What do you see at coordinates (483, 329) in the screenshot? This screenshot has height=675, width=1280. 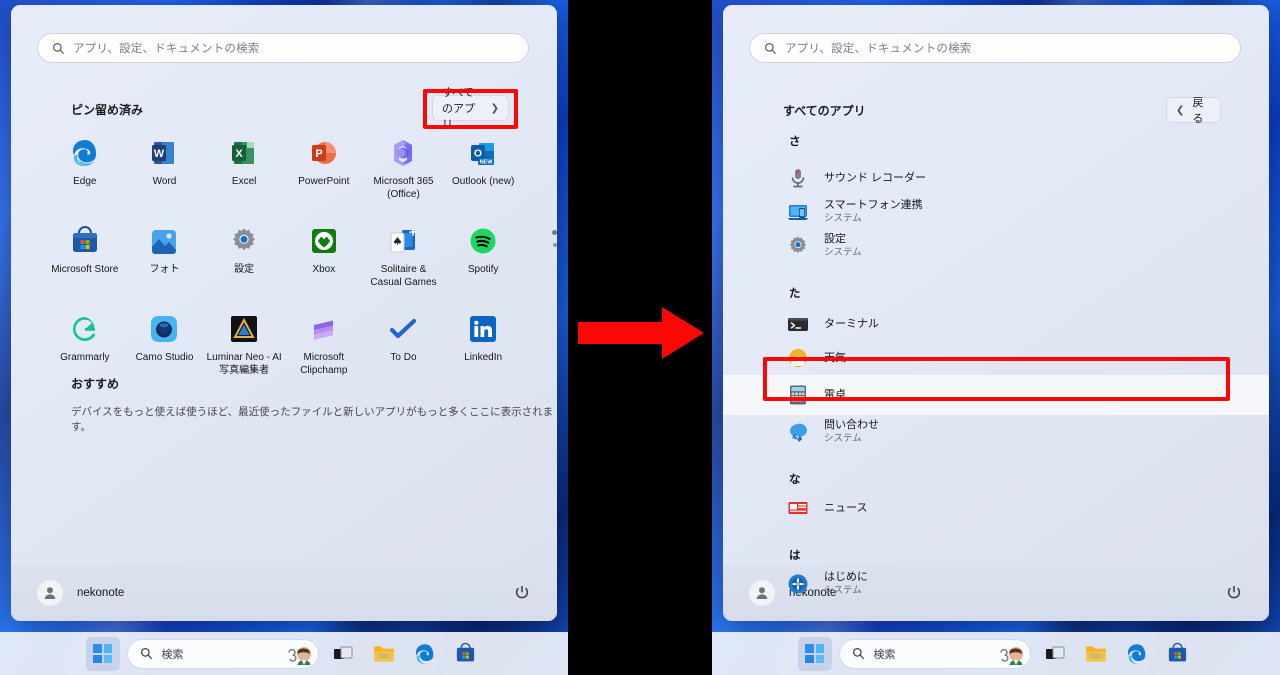 I see `linkedin-icon` at bounding box center [483, 329].